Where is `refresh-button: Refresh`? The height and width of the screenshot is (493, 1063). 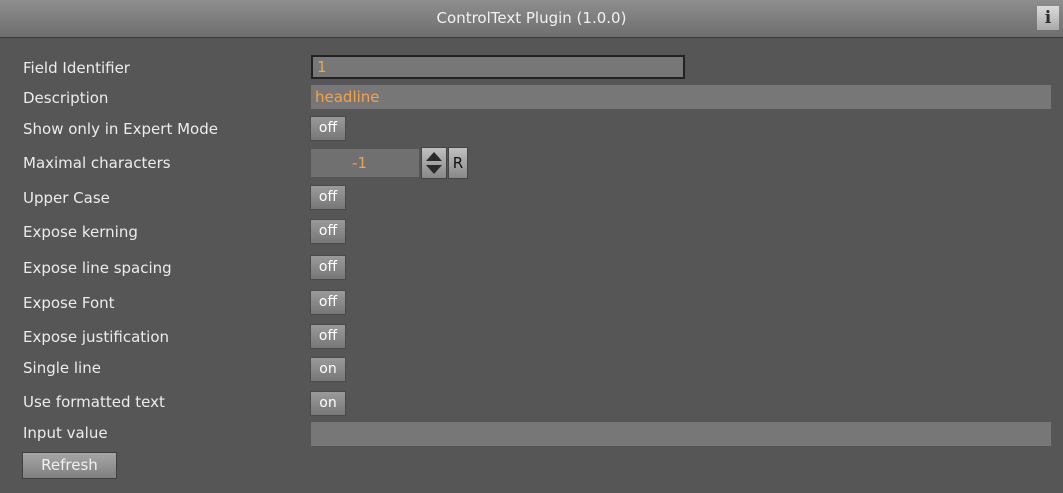
refresh-button: Refresh is located at coordinates (69, 465).